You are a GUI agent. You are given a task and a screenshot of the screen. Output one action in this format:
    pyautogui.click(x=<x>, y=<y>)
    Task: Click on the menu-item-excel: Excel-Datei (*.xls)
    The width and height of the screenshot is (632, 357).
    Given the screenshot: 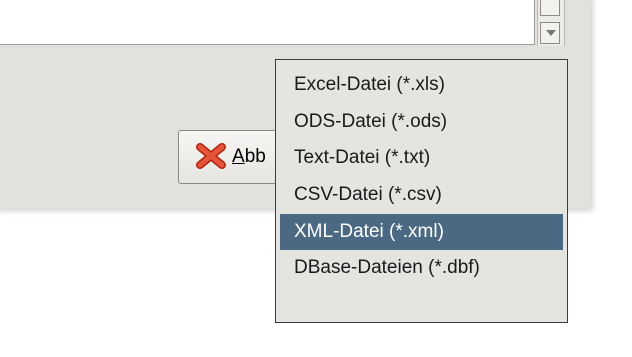 What is the action you would take?
    pyautogui.click(x=421, y=85)
    